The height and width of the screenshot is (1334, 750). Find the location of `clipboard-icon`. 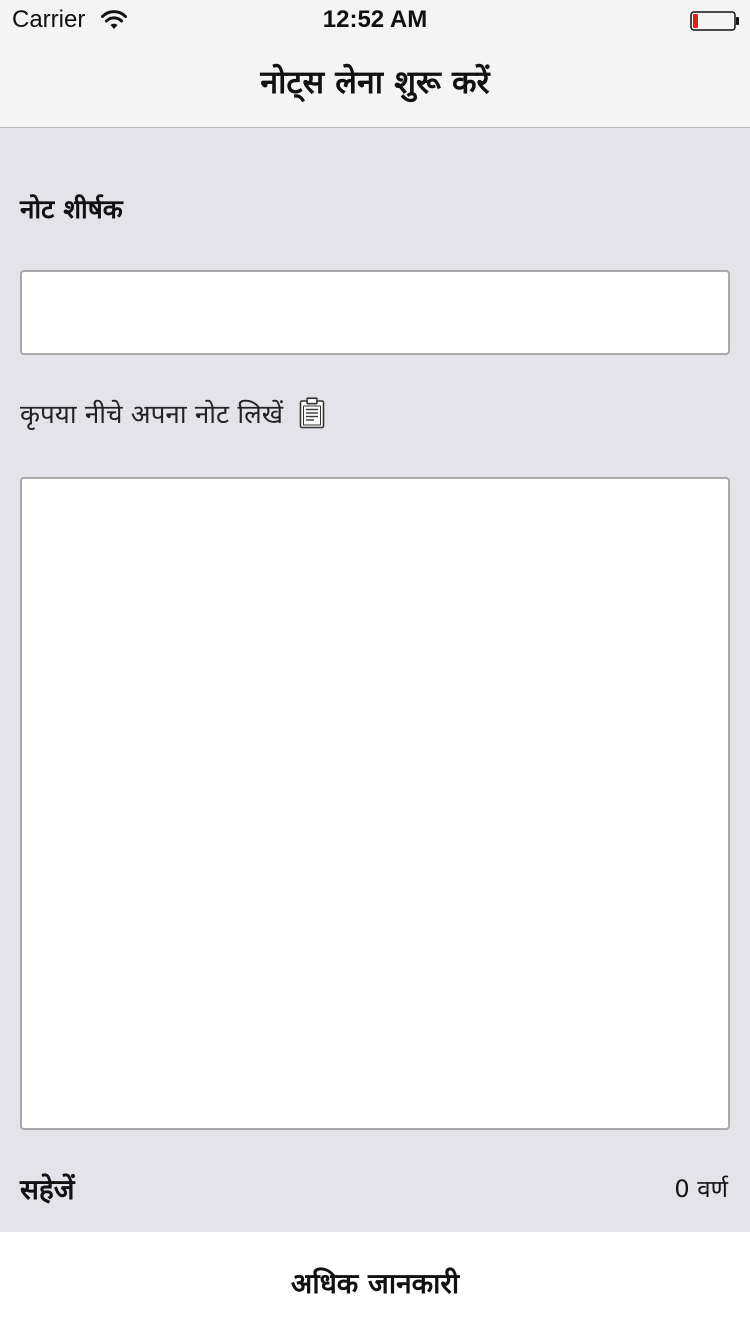

clipboard-icon is located at coordinates (312, 413).